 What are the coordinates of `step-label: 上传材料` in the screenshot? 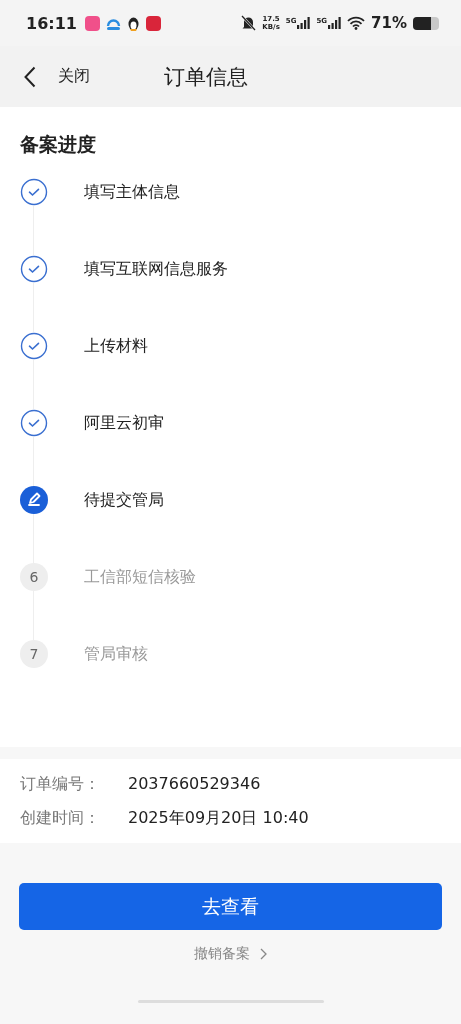 It's located at (116, 346).